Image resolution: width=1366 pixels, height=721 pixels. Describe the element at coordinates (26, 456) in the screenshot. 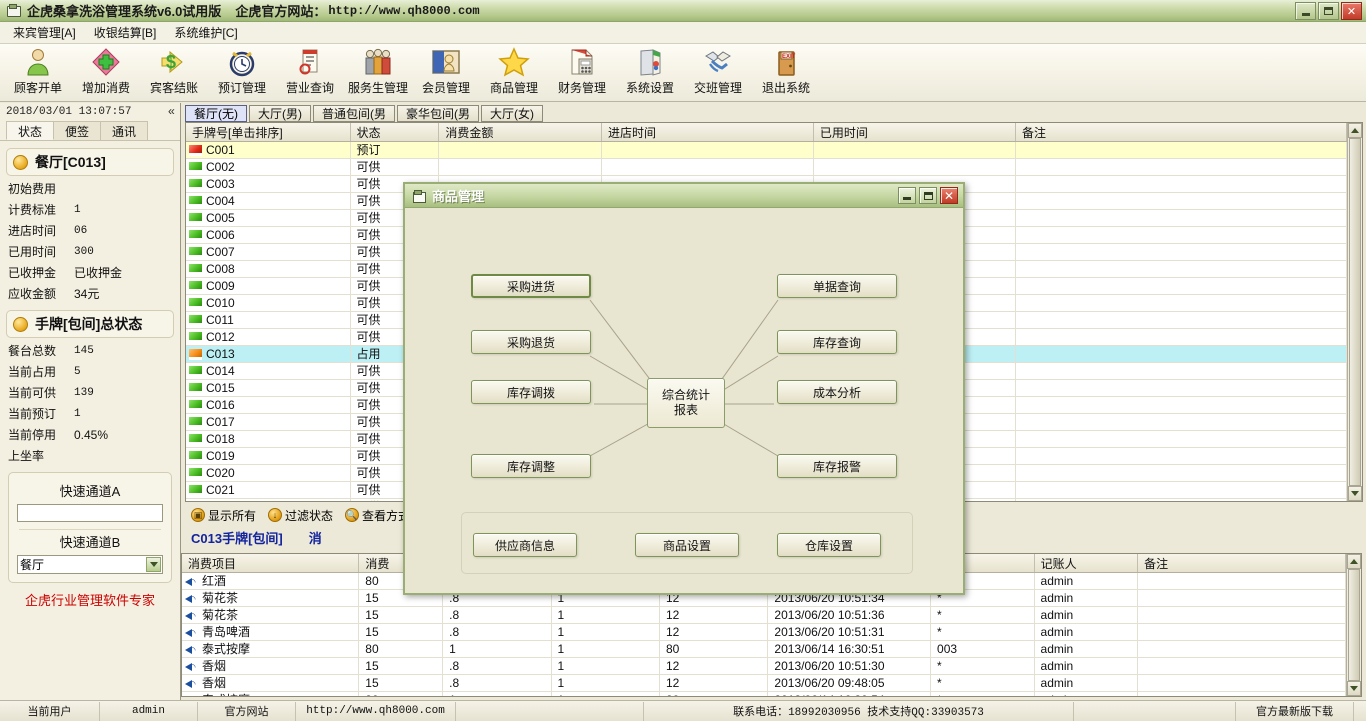

I see `total-field-key: 上坐率` at that location.